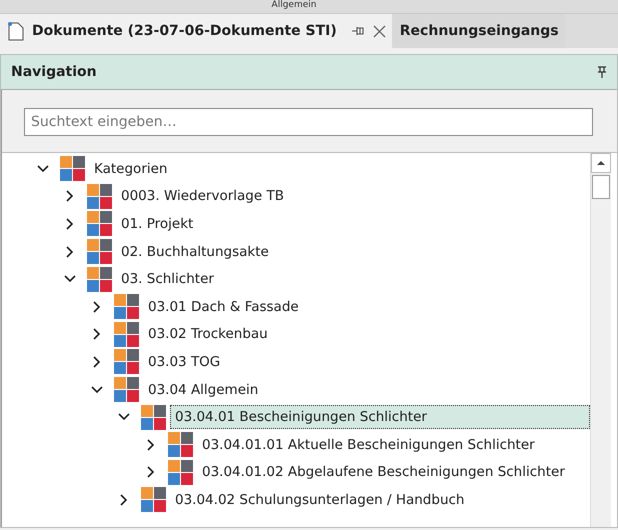 The width and height of the screenshot is (618, 530). What do you see at coordinates (383, 472) in the screenshot?
I see `tree-item: 03.04.01.02 Abgelaufene Bescheinigungen Schlichter` at bounding box center [383, 472].